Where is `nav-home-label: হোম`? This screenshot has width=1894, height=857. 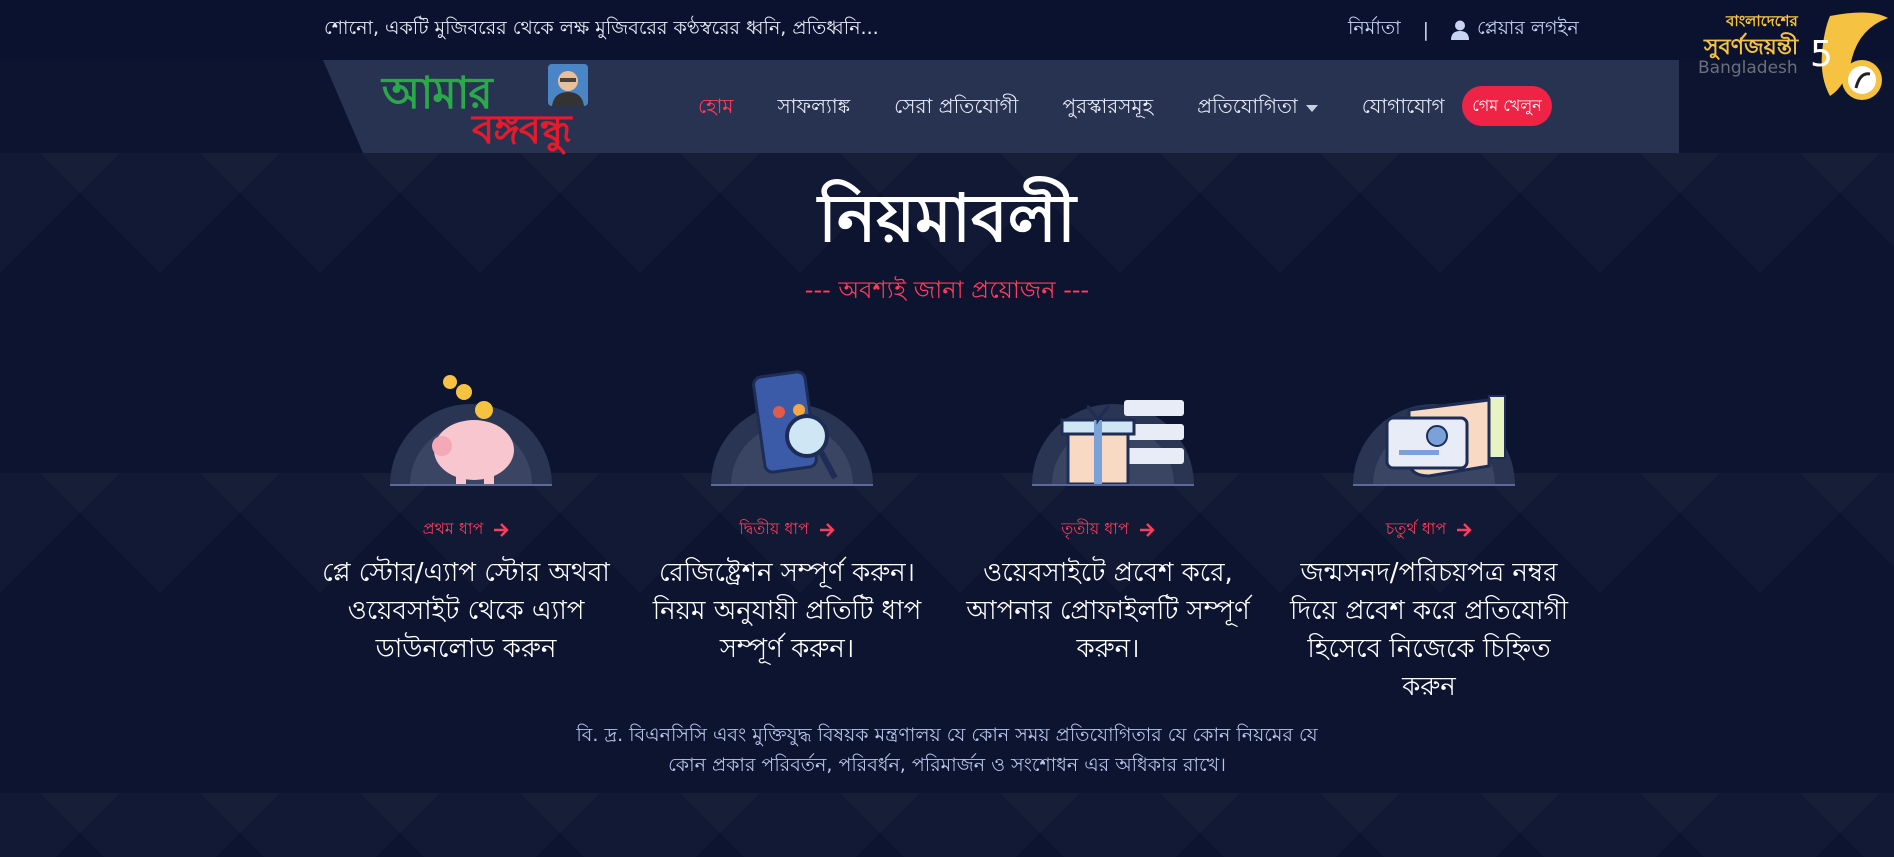
nav-home-label: হোম is located at coordinates (716, 106).